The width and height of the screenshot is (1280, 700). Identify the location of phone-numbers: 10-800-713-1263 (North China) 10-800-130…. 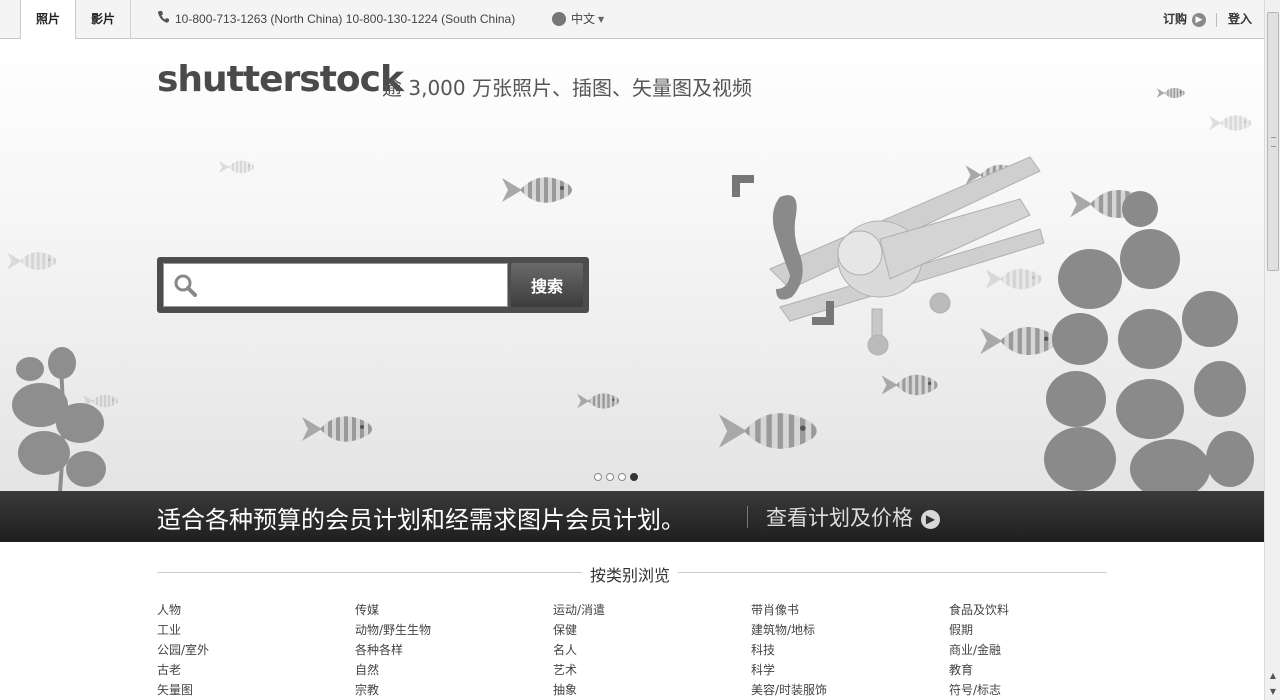
(336, 19).